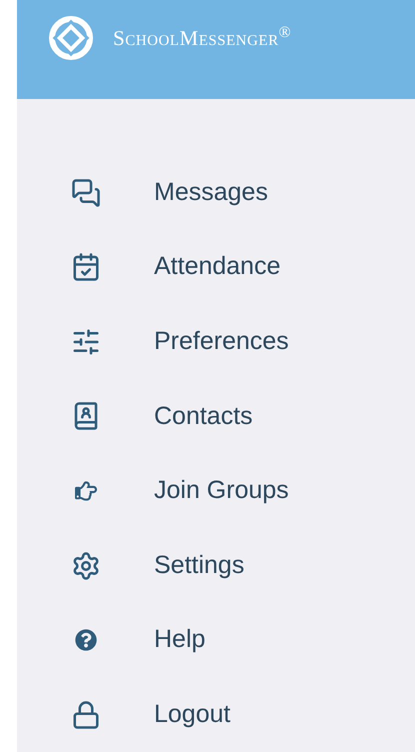 The image size is (415, 752). I want to click on menu-item: Contacts, so click(216, 416).